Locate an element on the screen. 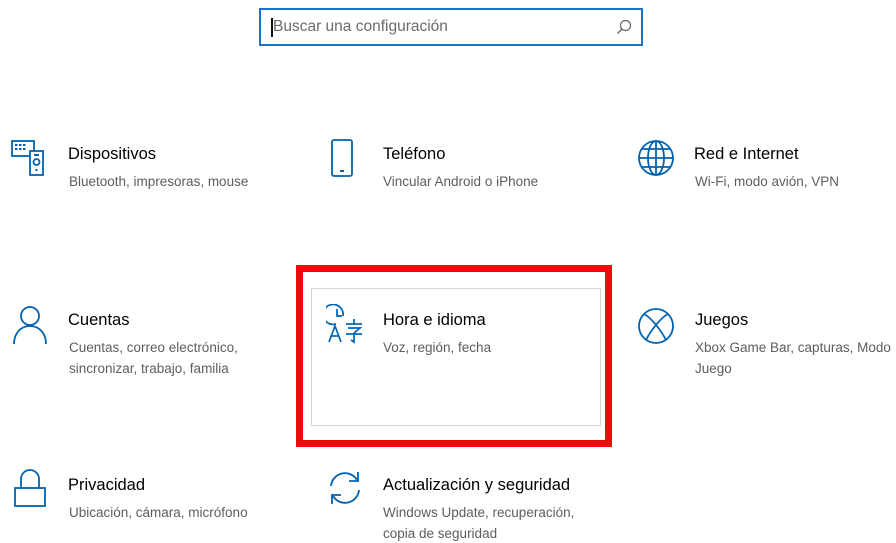 The image size is (896, 543). tile-description: Windows Update, recuperación, is located at coordinates (479, 512).